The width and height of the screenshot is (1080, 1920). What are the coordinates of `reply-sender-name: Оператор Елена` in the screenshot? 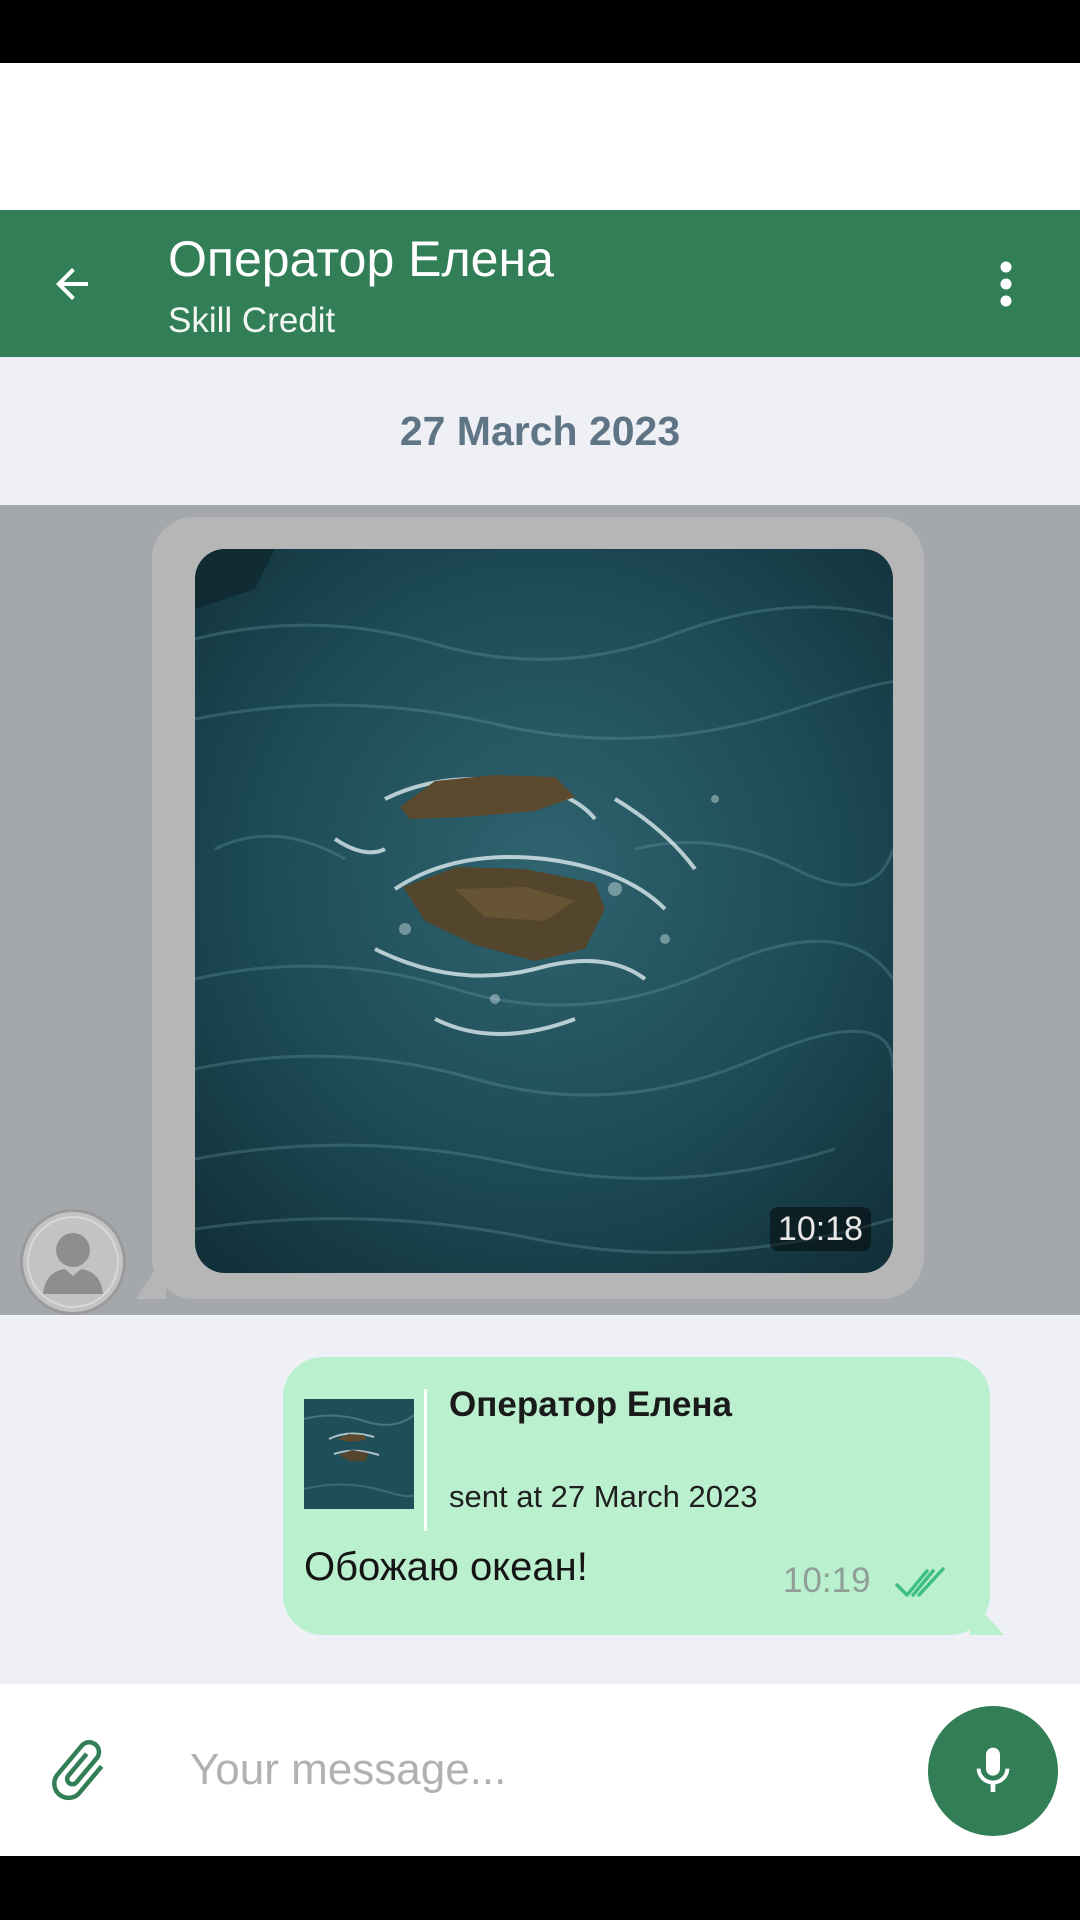 It's located at (591, 1404).